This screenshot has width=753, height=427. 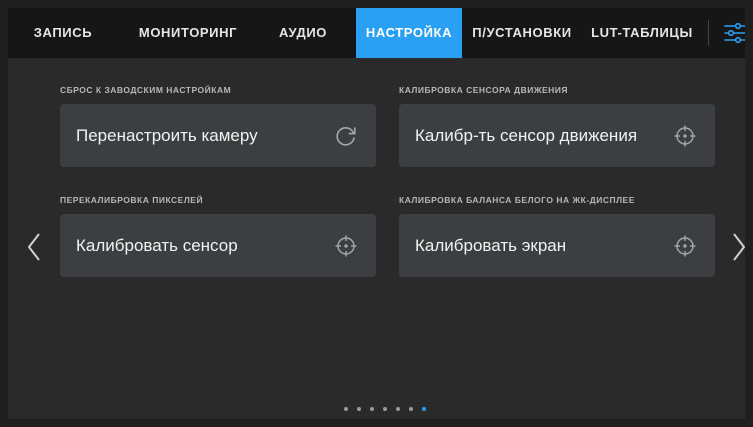 I want to click on tab-monitoring: МОНИТОРИНГ, so click(x=188, y=33).